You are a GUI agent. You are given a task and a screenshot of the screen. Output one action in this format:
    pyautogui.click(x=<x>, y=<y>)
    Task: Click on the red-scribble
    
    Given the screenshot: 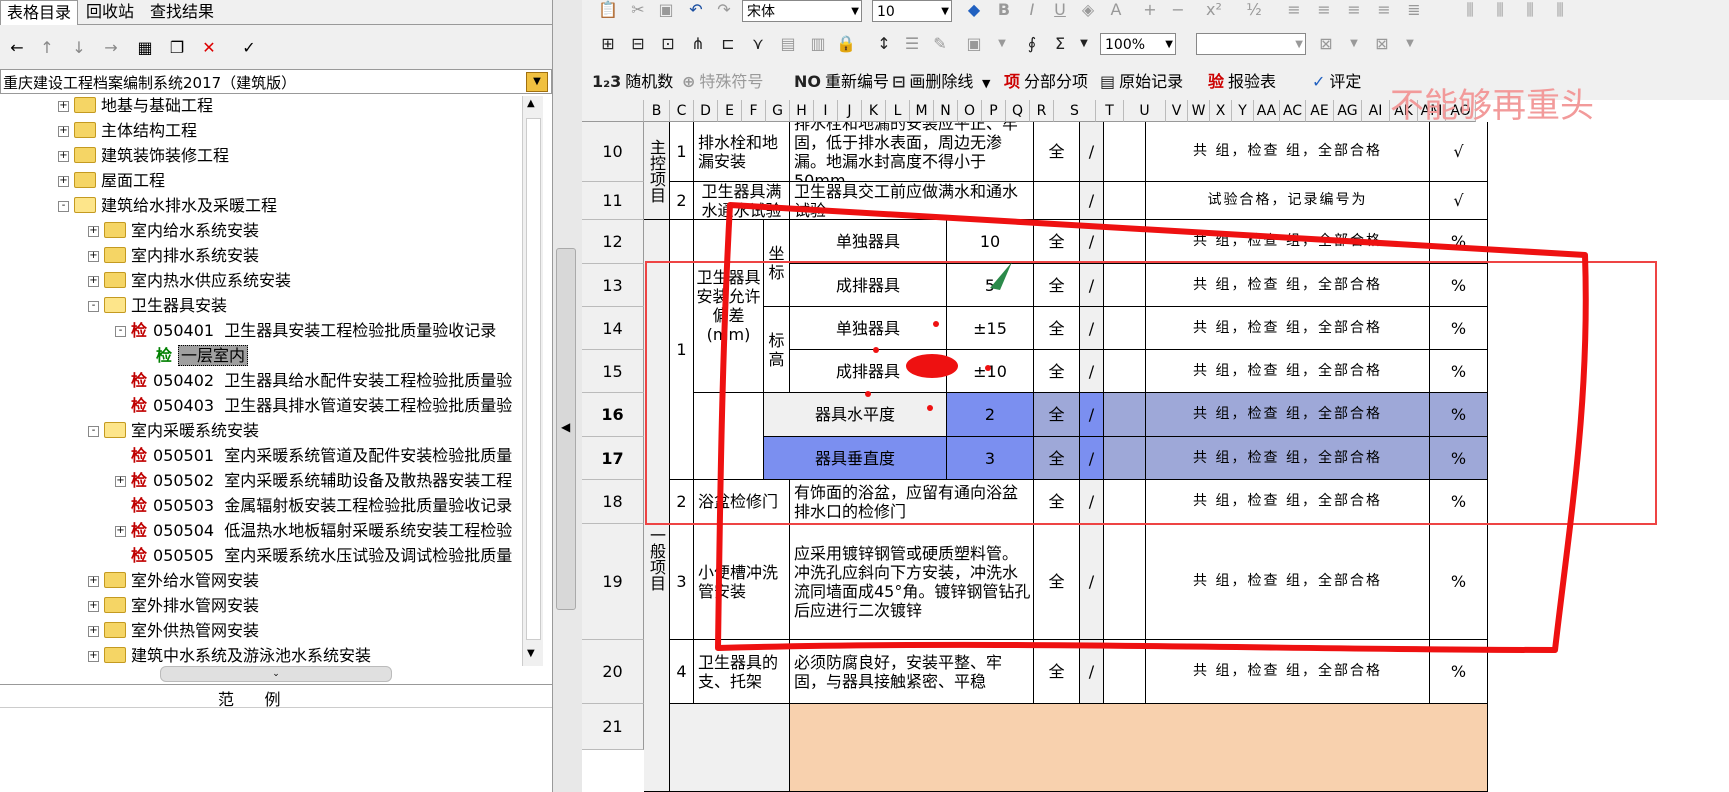 What is the action you would take?
    pyautogui.click(x=932, y=366)
    